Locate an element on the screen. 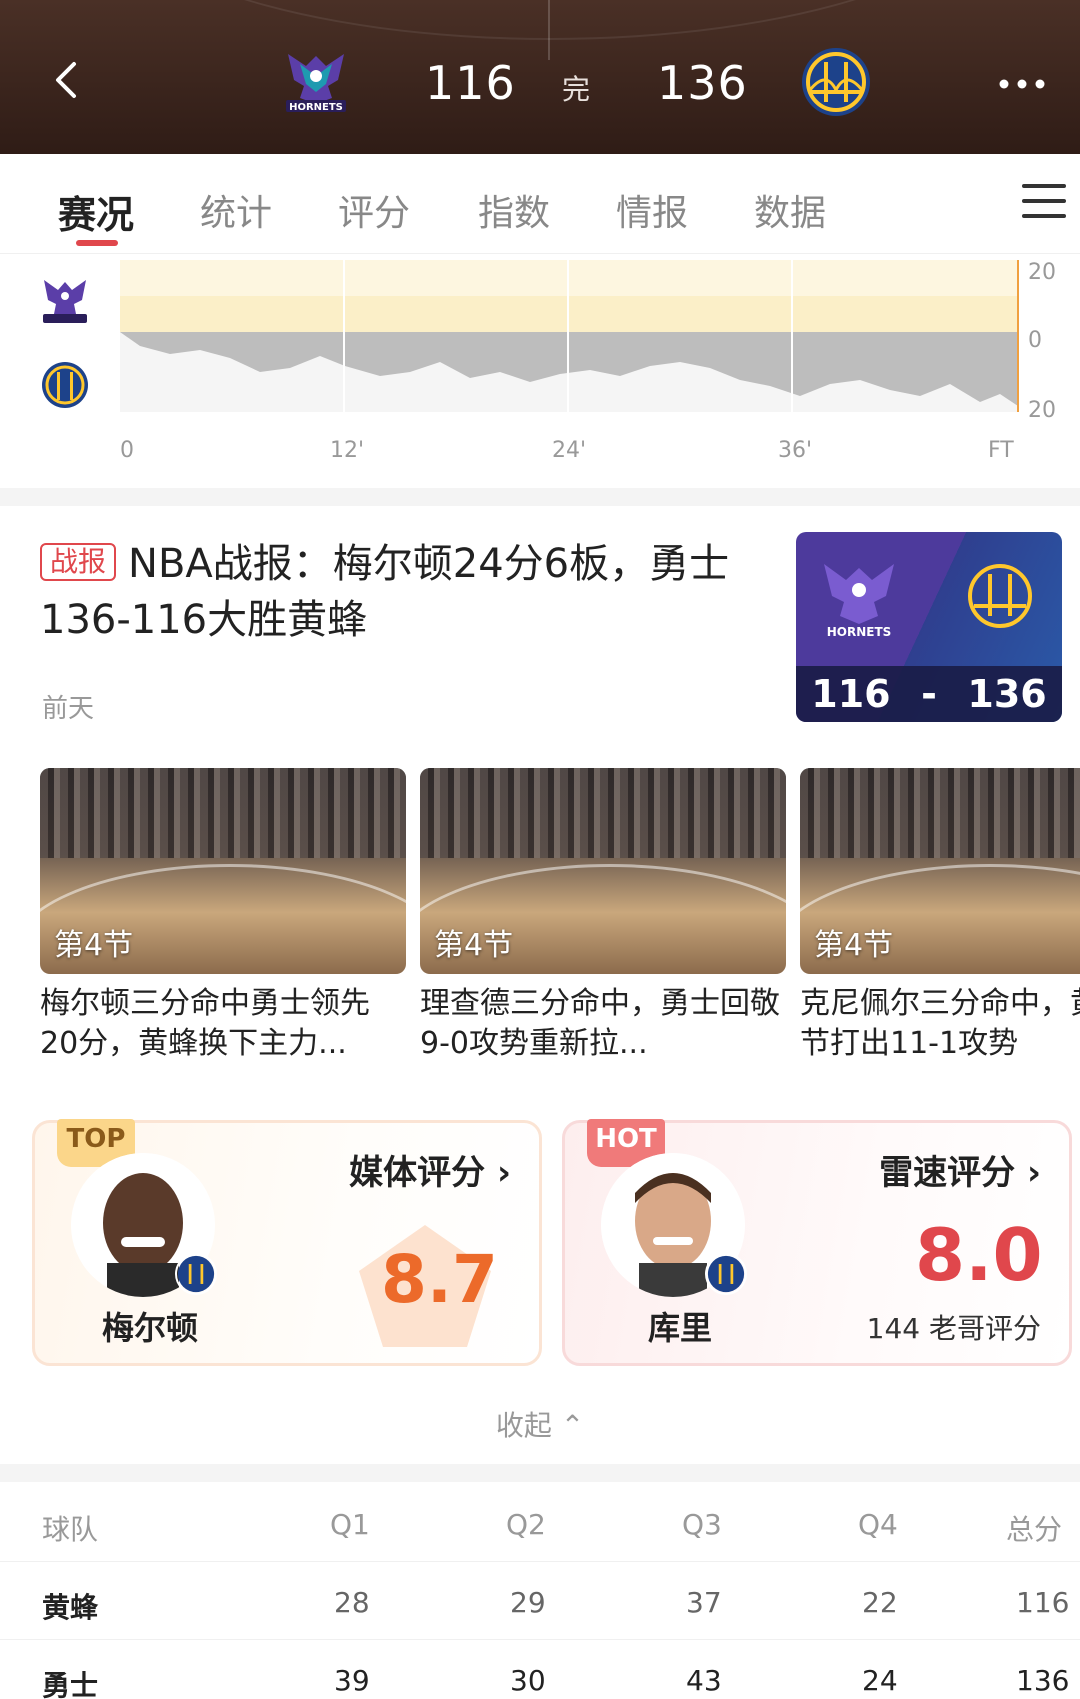  team-name: 勇士 is located at coordinates (70, 1684).